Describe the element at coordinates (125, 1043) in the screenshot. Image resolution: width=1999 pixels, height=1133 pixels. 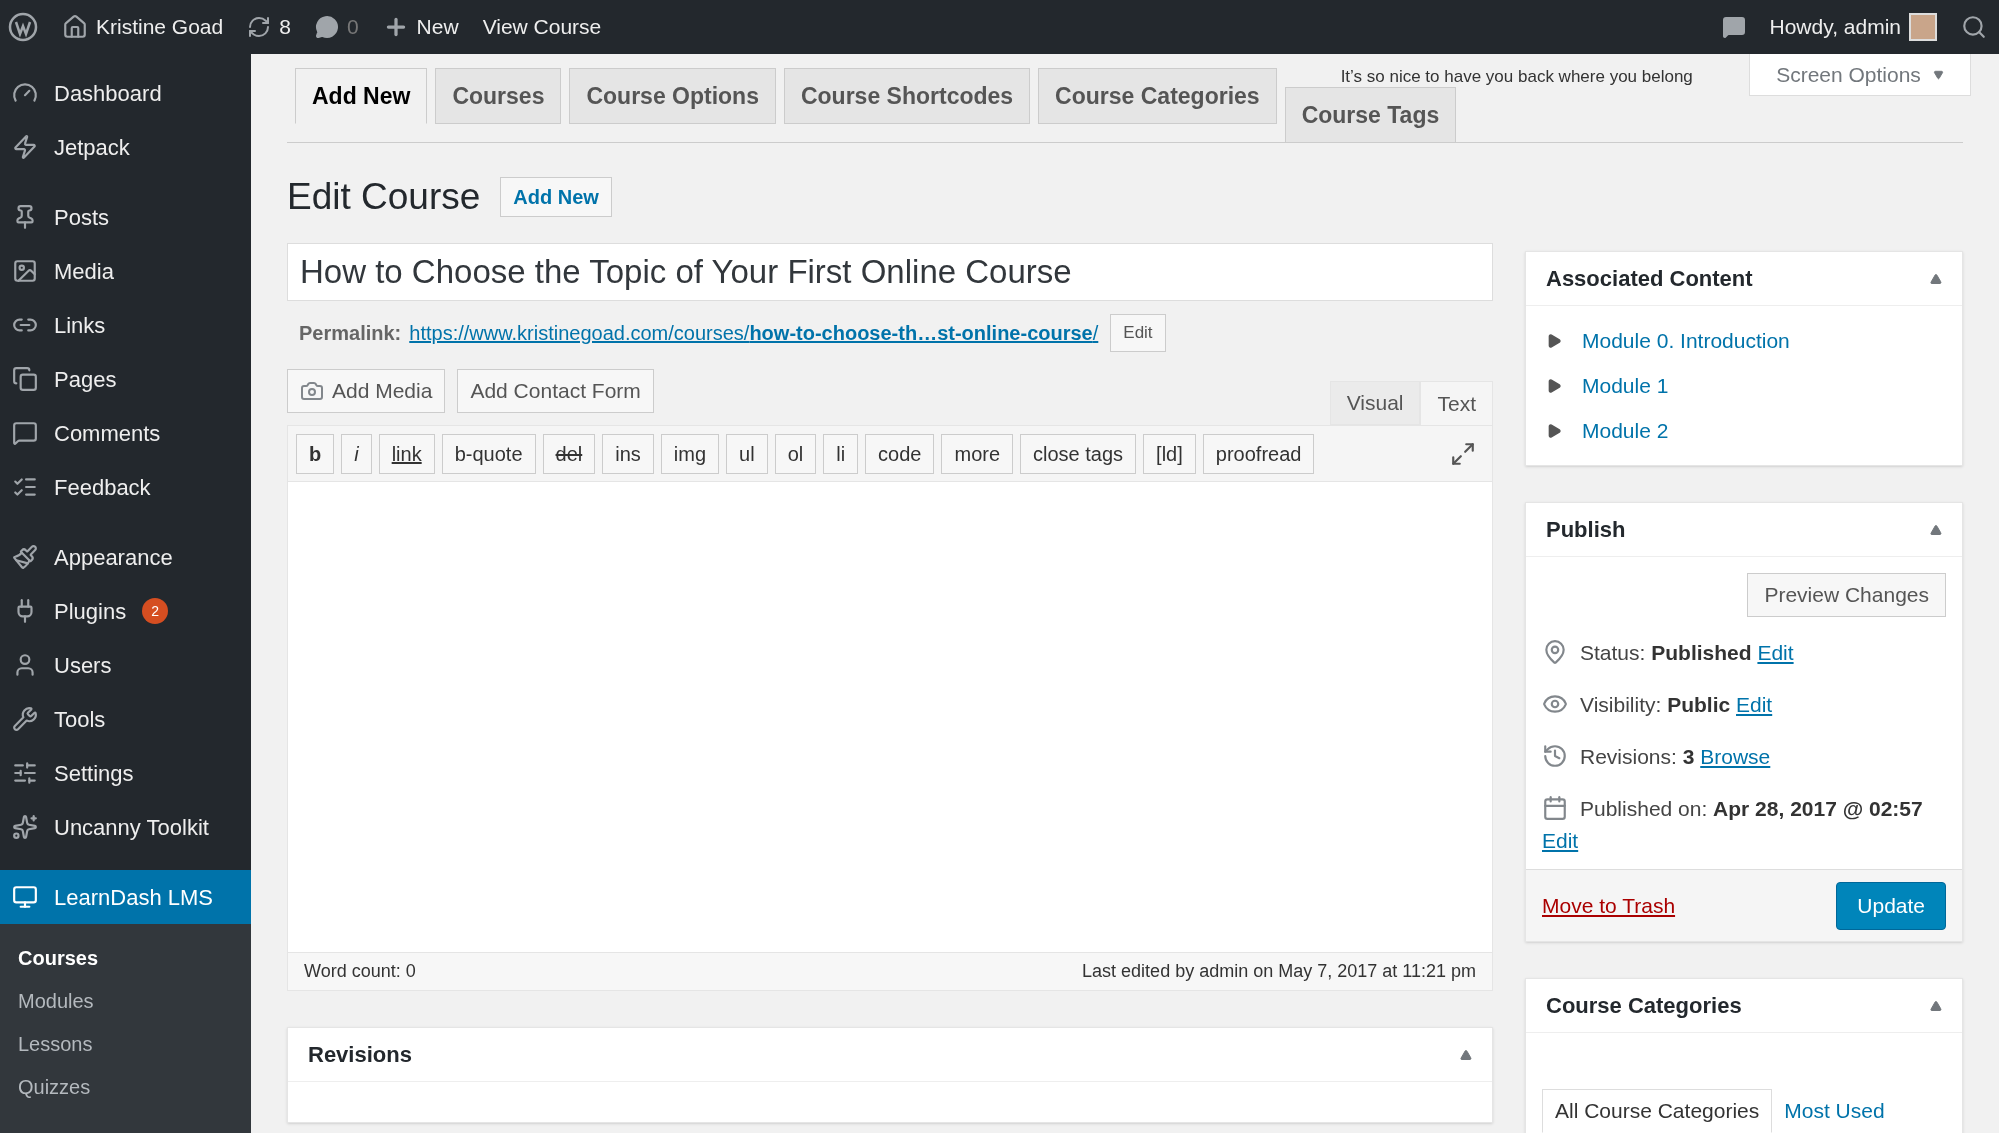
I see `submenu-item: Lessons` at that location.